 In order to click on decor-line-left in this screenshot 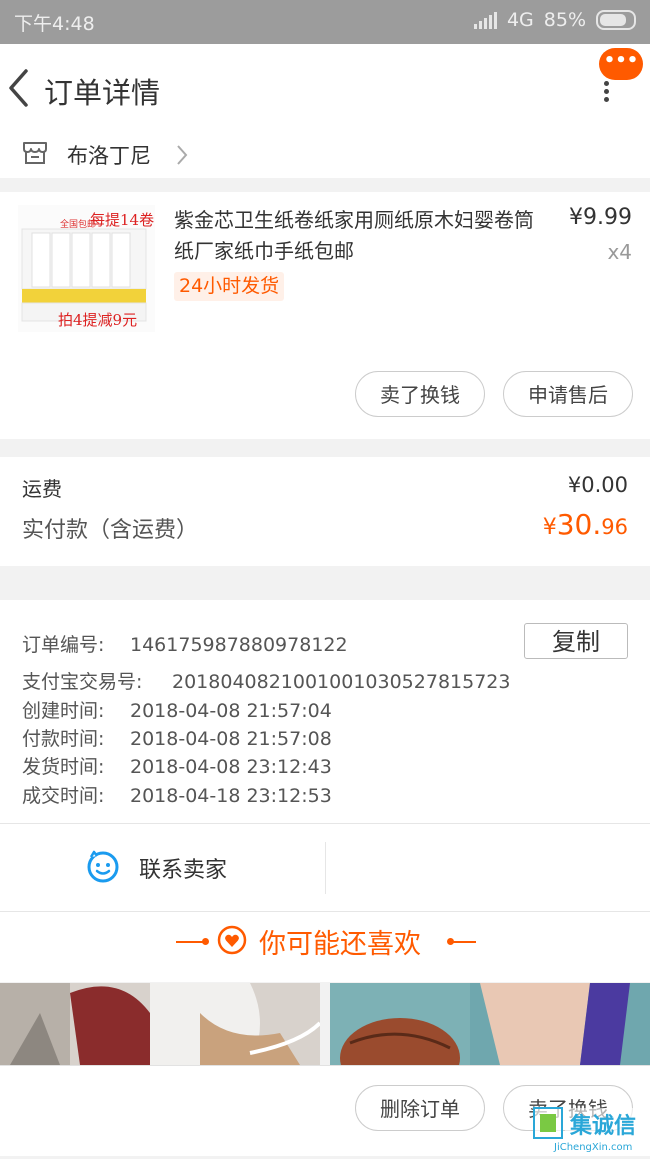, I will do `click(190, 942)`.